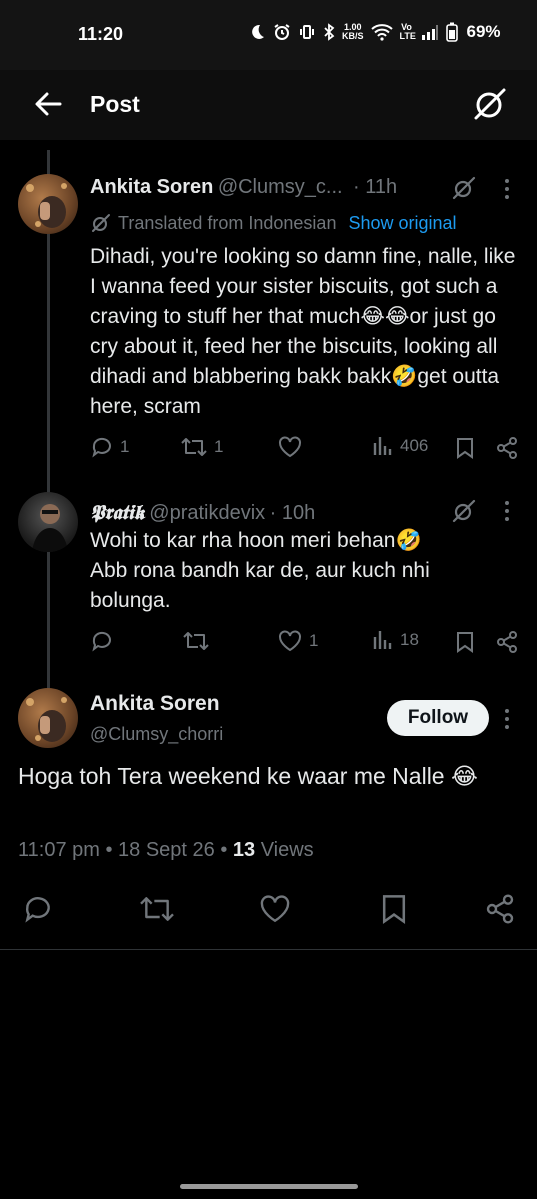 This screenshot has width=537, height=1199. What do you see at coordinates (248, 776) in the screenshot?
I see `main-tweet-text: Hoga toh Tera weekend ke waar me Nalle 😂` at bounding box center [248, 776].